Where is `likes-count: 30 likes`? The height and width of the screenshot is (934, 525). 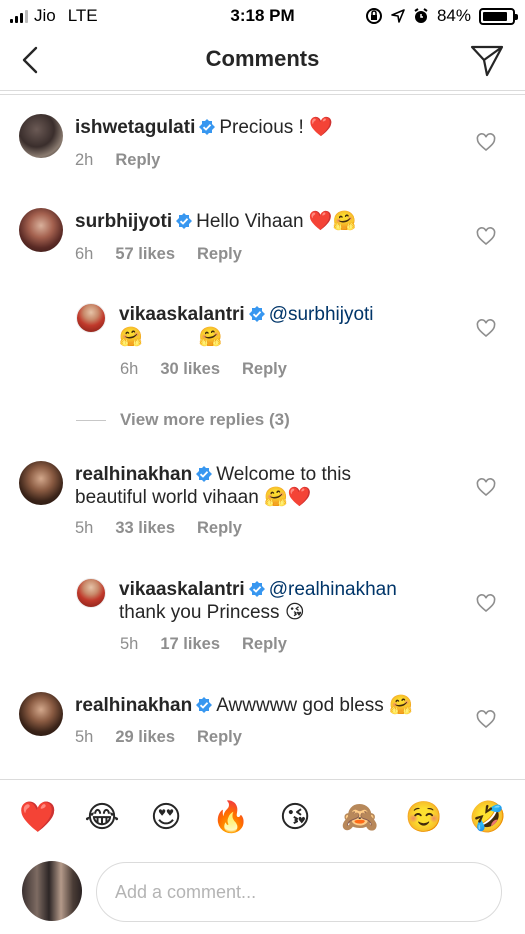
likes-count: 30 likes is located at coordinates (190, 369).